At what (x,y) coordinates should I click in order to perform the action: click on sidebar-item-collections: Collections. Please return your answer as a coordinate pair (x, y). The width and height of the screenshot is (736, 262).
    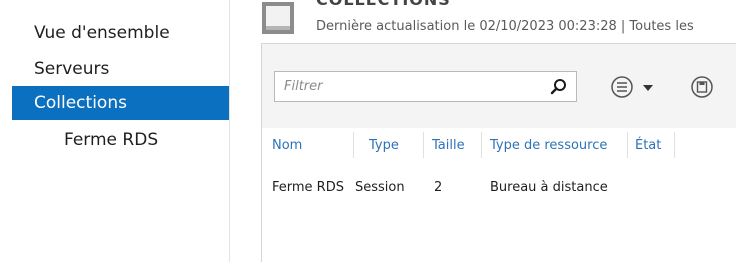
    Looking at the image, I should click on (120, 103).